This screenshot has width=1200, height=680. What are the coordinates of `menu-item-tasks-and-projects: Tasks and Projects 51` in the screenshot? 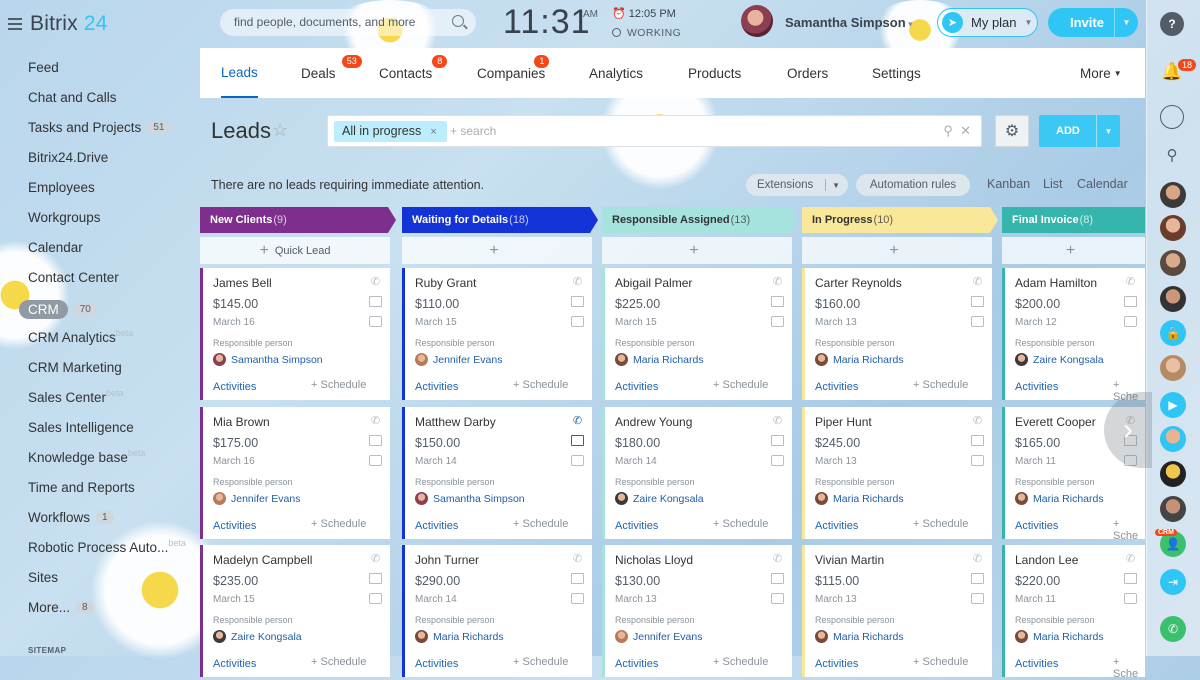 It's located at (99, 127).